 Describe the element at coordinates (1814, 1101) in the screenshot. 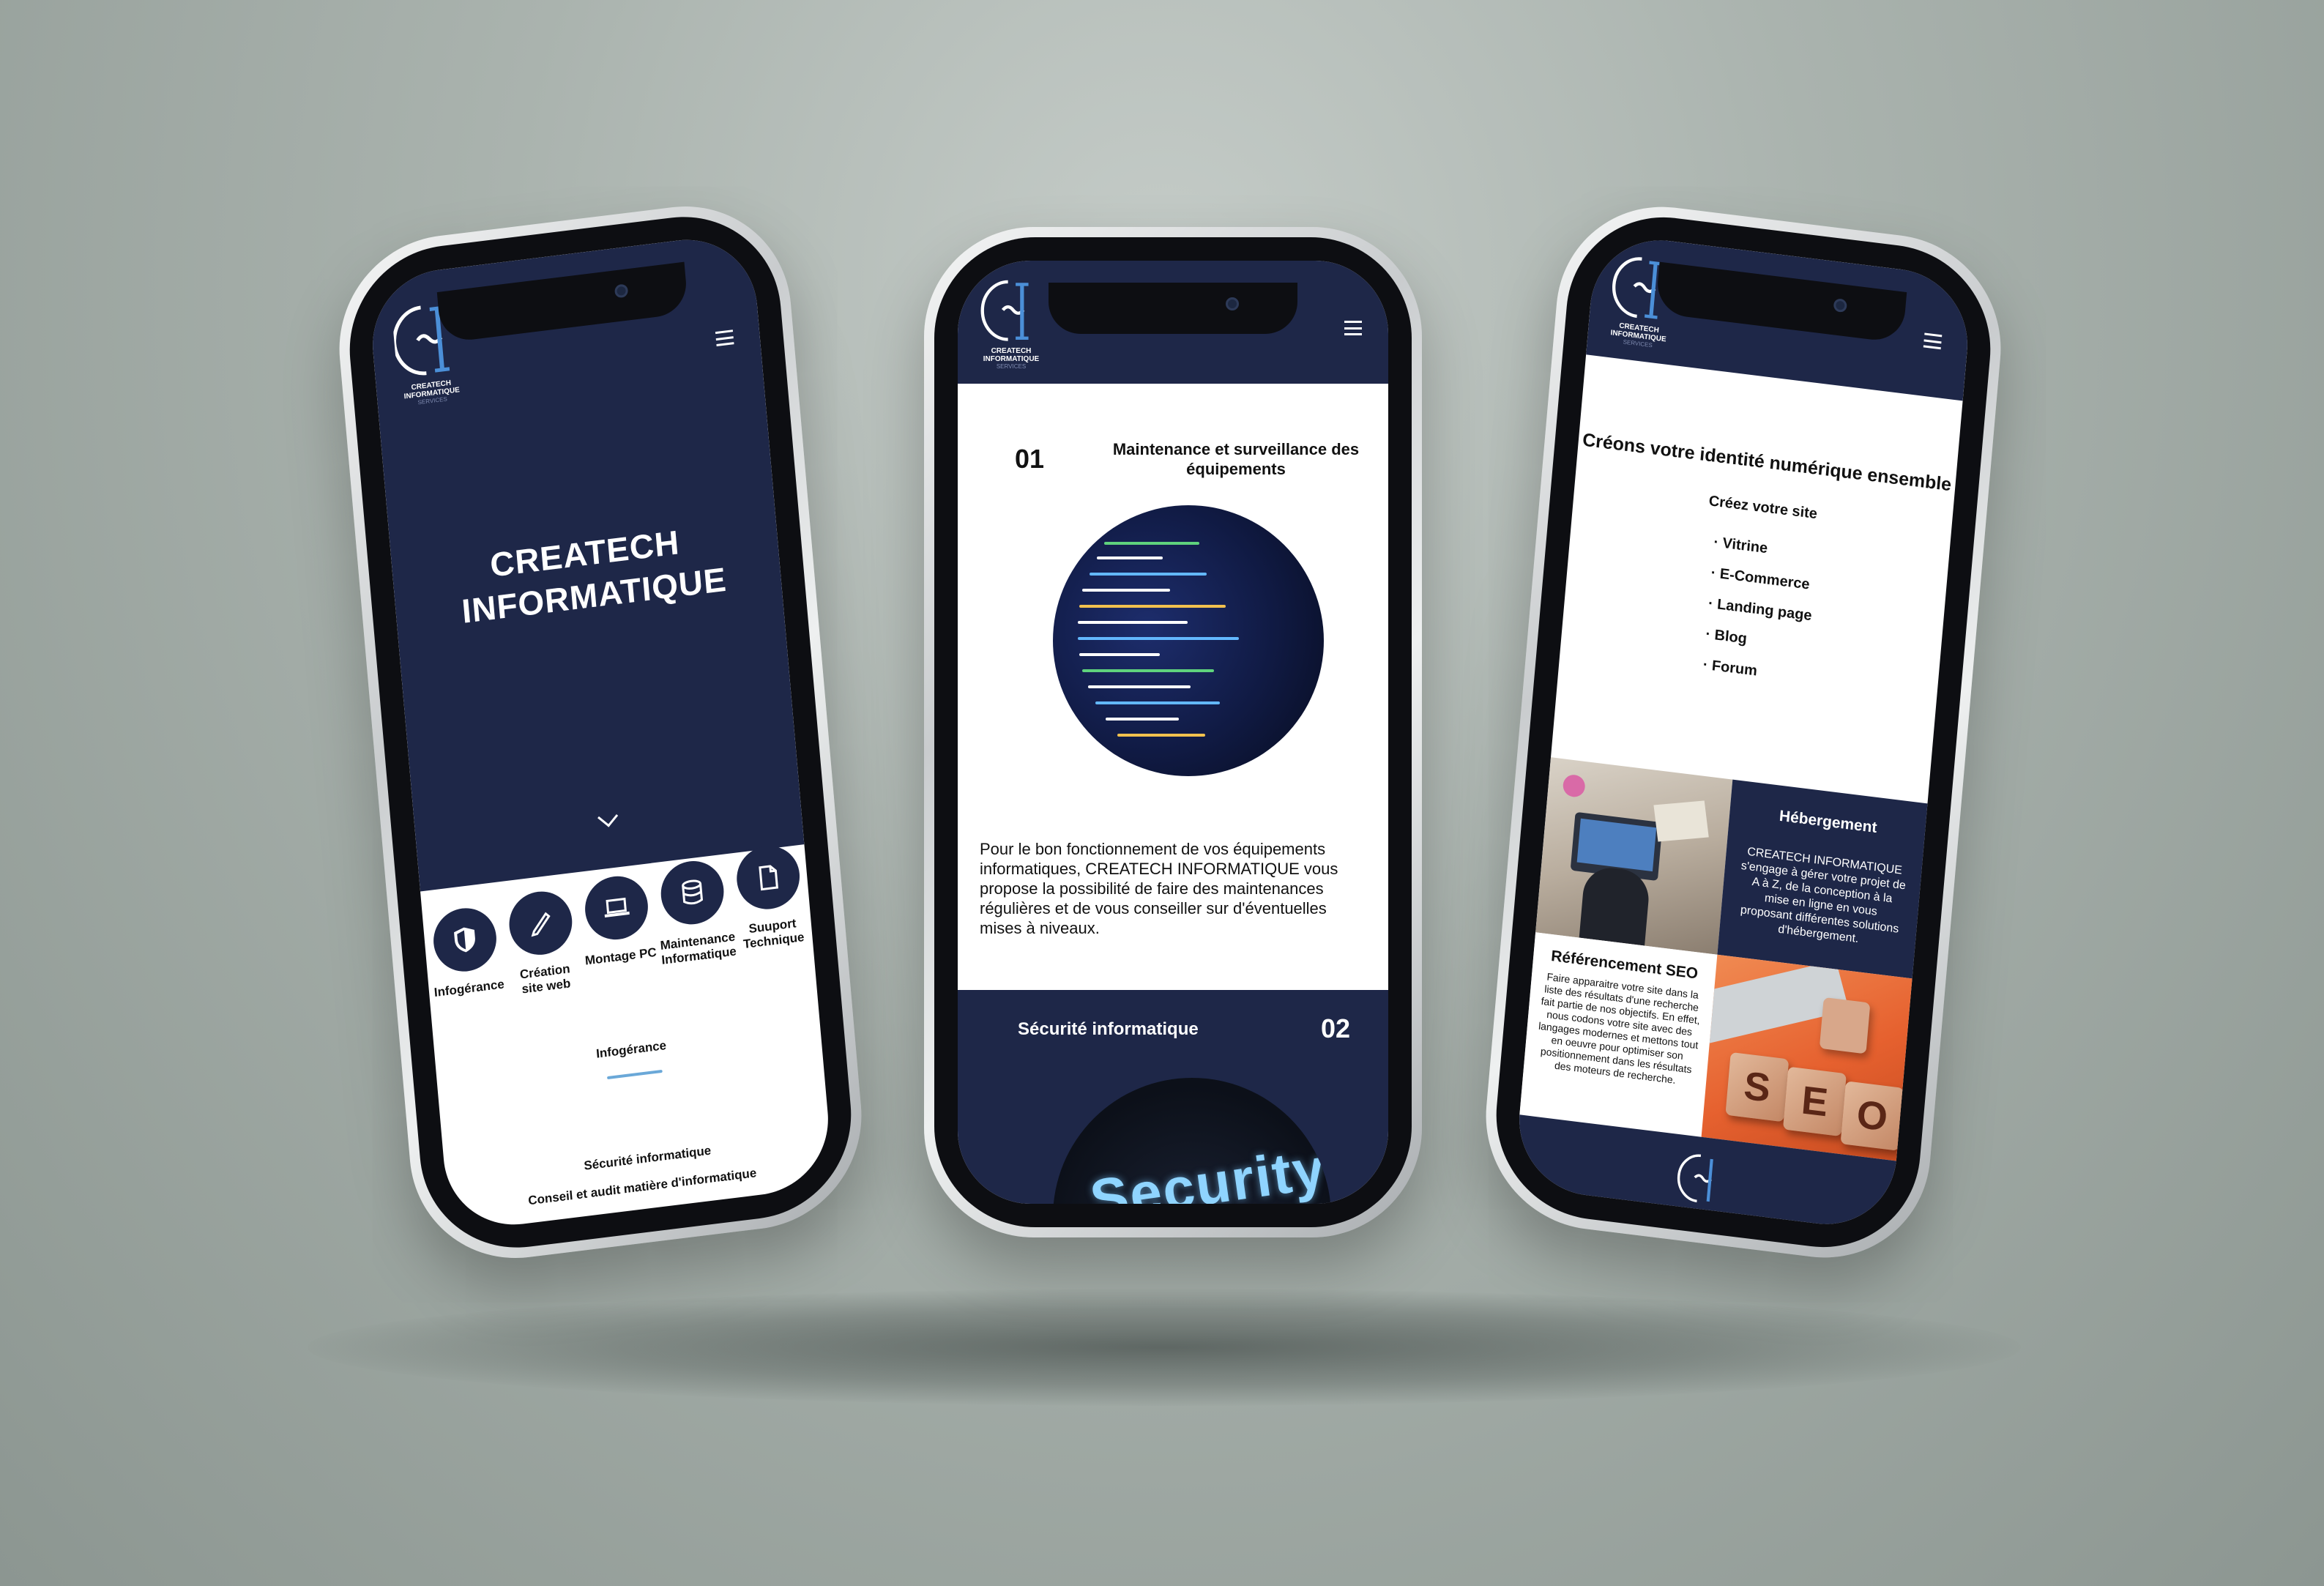

I see `seo-letter-block: E` at that location.